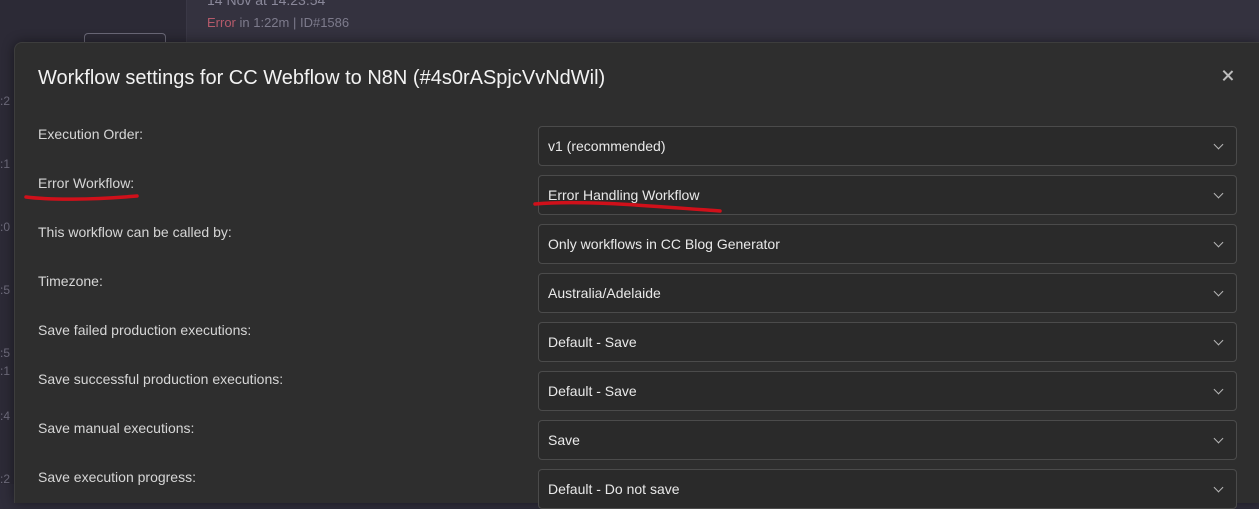  What do you see at coordinates (117, 477) in the screenshot?
I see `setting-label: Save execution progress:` at bounding box center [117, 477].